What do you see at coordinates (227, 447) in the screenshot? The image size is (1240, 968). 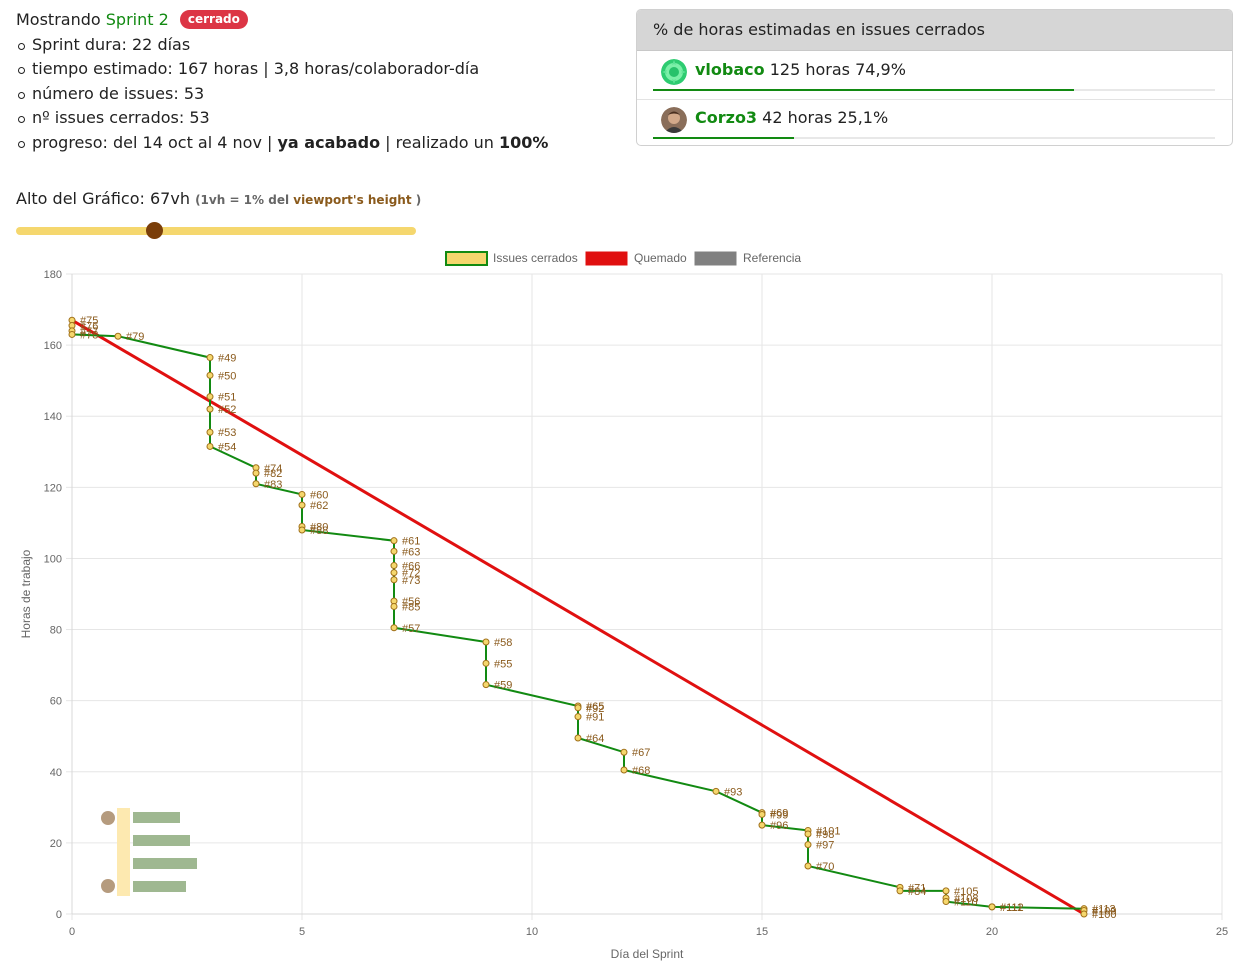 I see `point-label: #54` at bounding box center [227, 447].